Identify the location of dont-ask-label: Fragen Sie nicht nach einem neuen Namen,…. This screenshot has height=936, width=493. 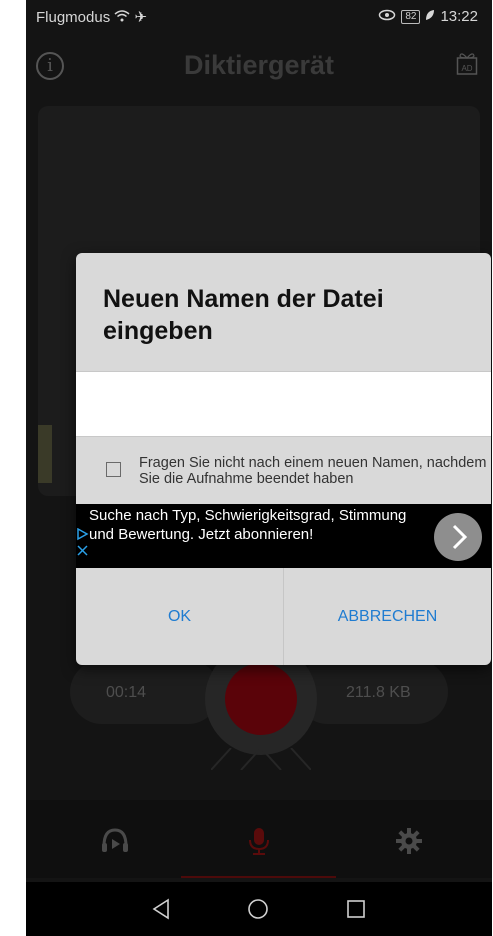
(314, 471).